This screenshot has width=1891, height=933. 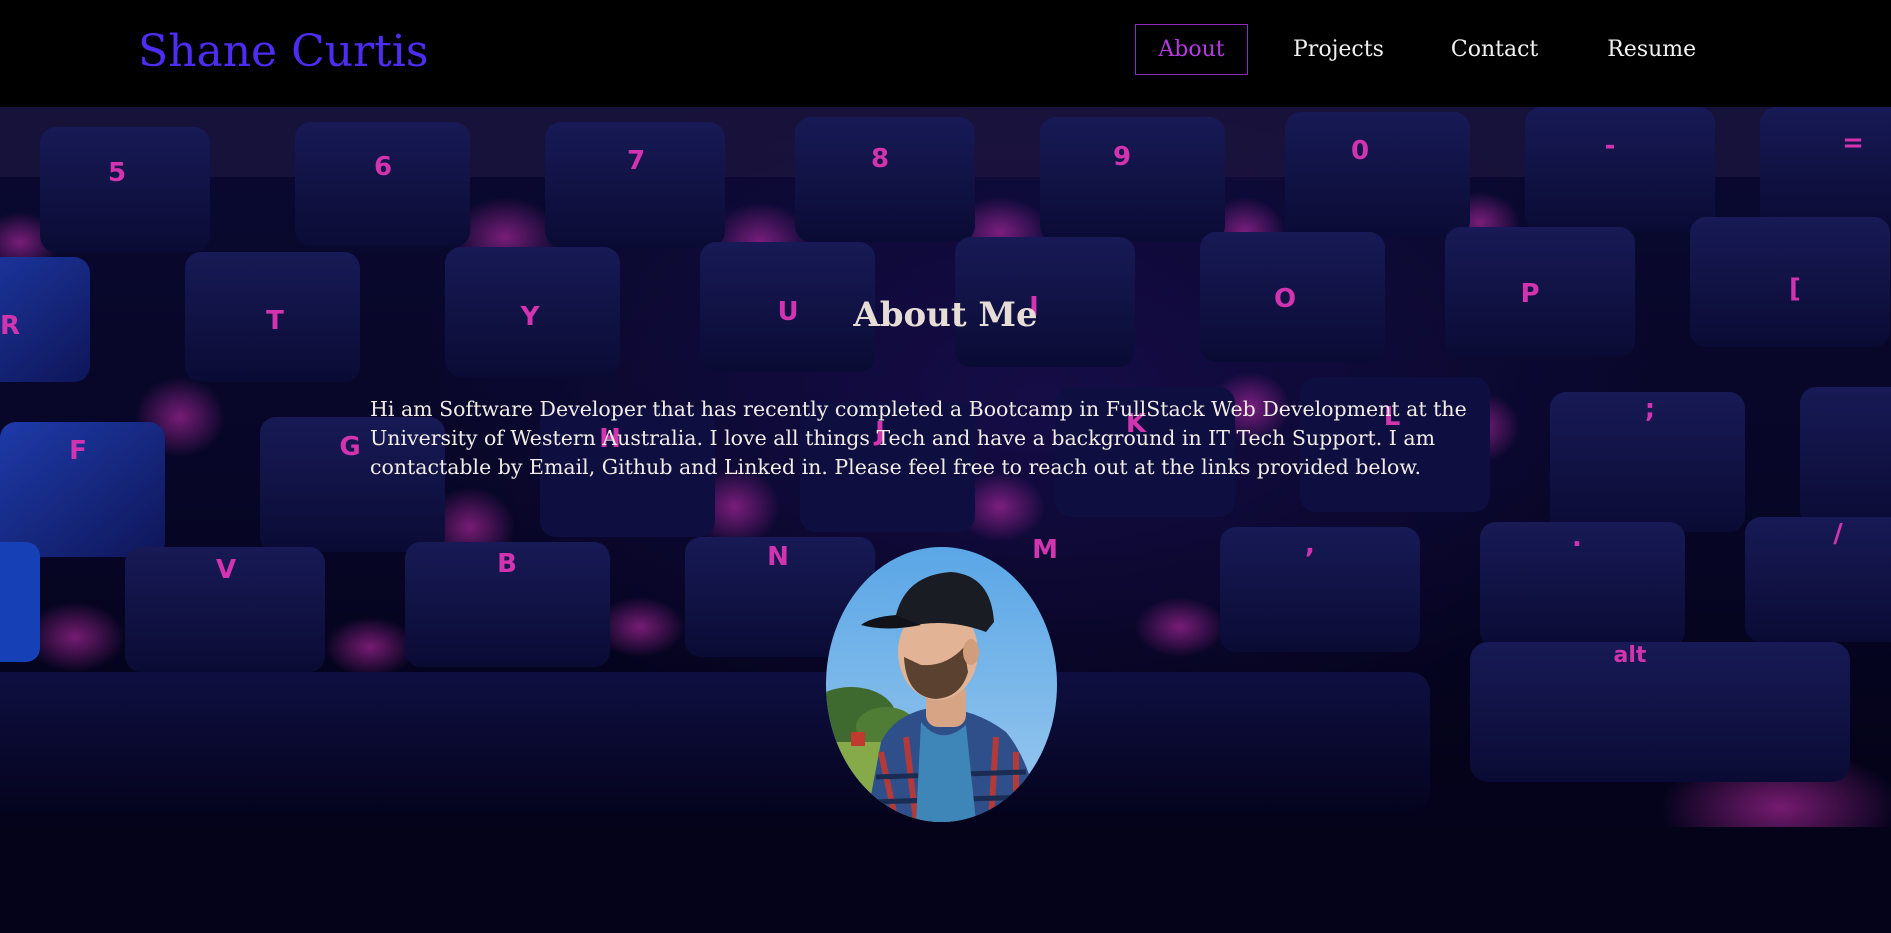 I want to click on profile-avatar, so click(x=941, y=684).